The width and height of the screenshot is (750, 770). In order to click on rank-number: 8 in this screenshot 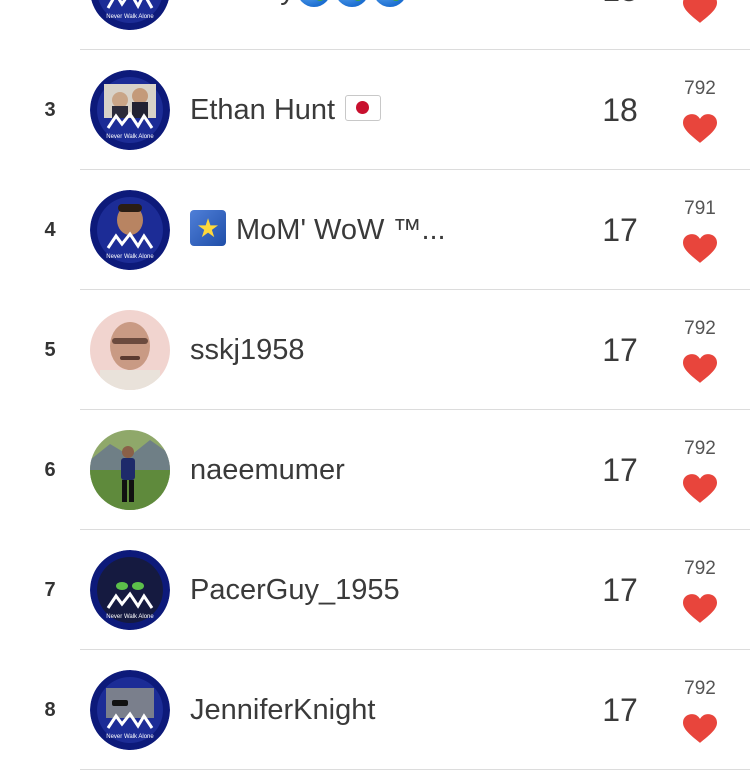, I will do `click(50, 710)`.